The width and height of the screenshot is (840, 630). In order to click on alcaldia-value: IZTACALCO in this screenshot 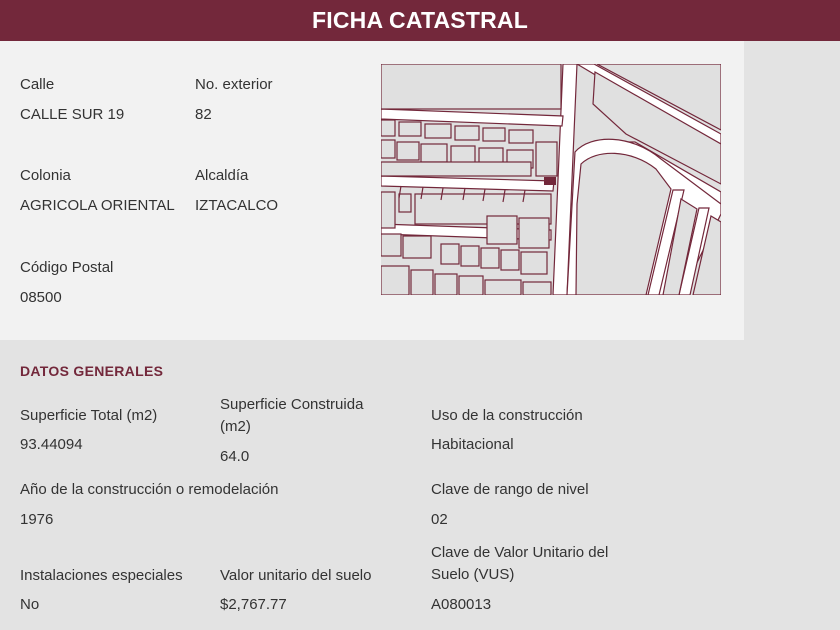, I will do `click(237, 205)`.